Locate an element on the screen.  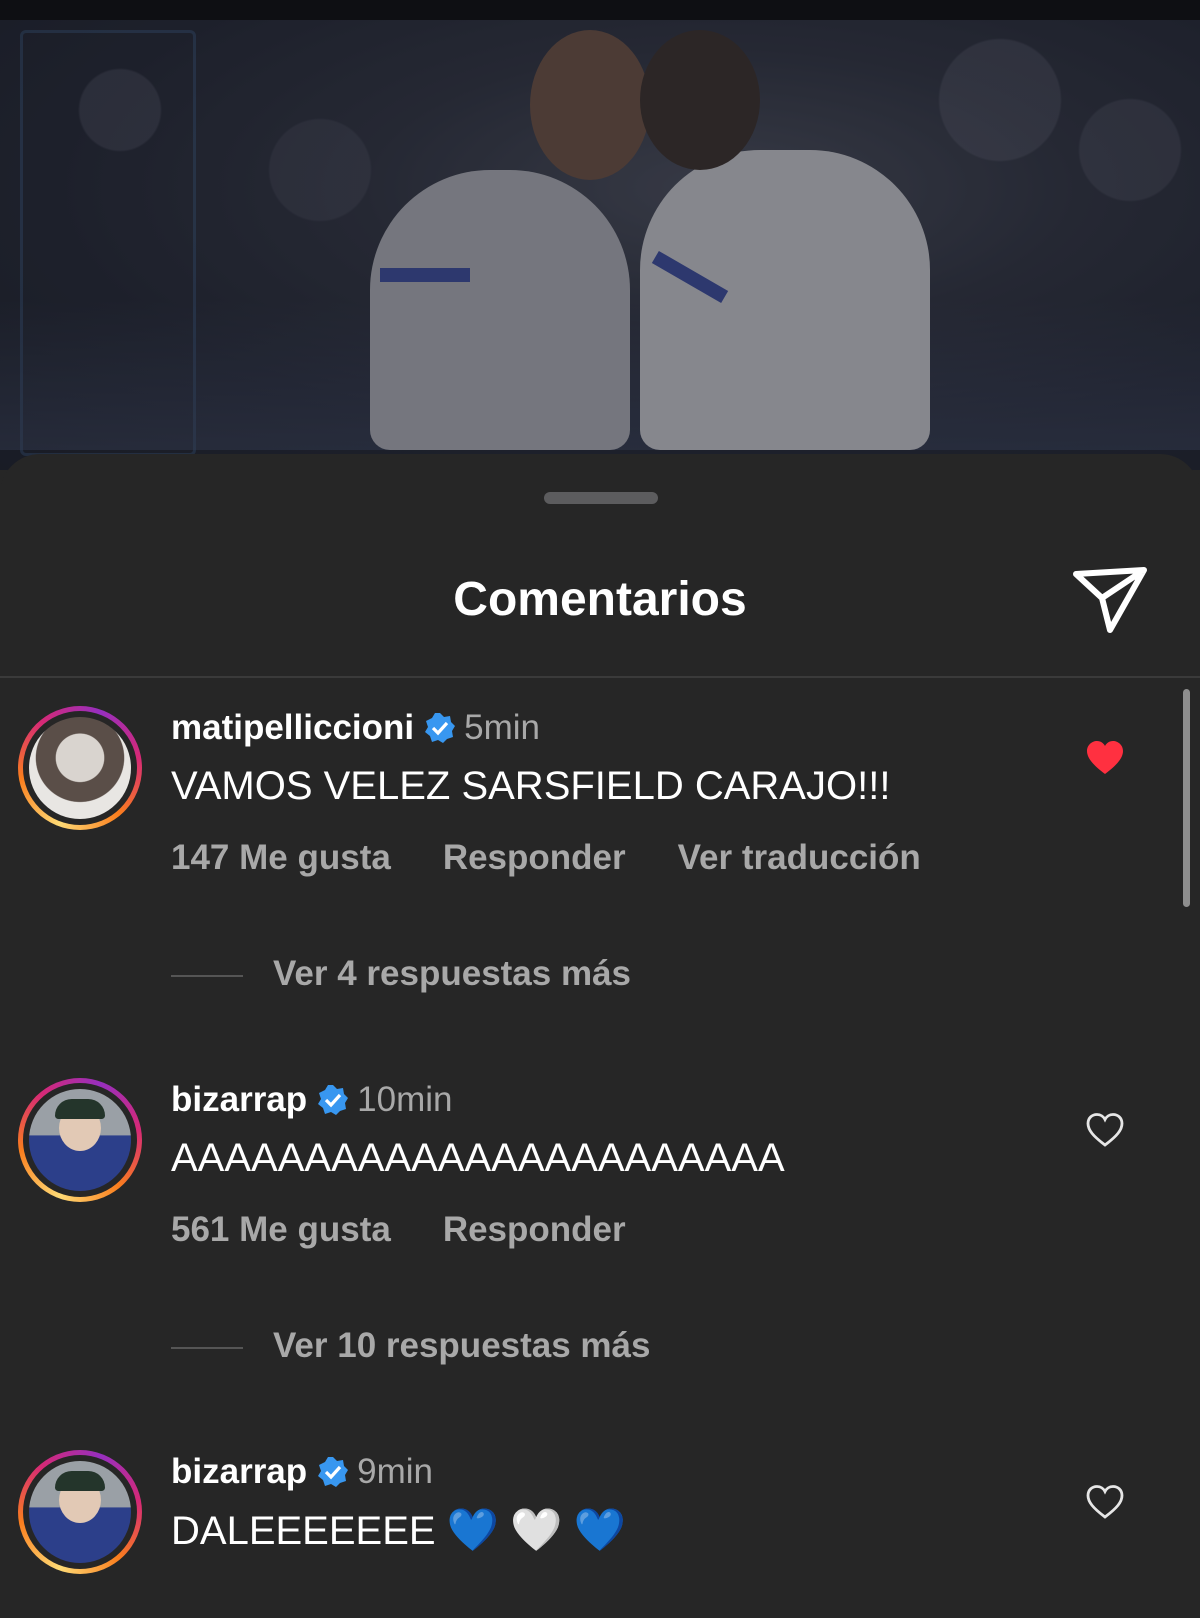
white-heart-emoji: 🤍 is located at coordinates (536, 1529).